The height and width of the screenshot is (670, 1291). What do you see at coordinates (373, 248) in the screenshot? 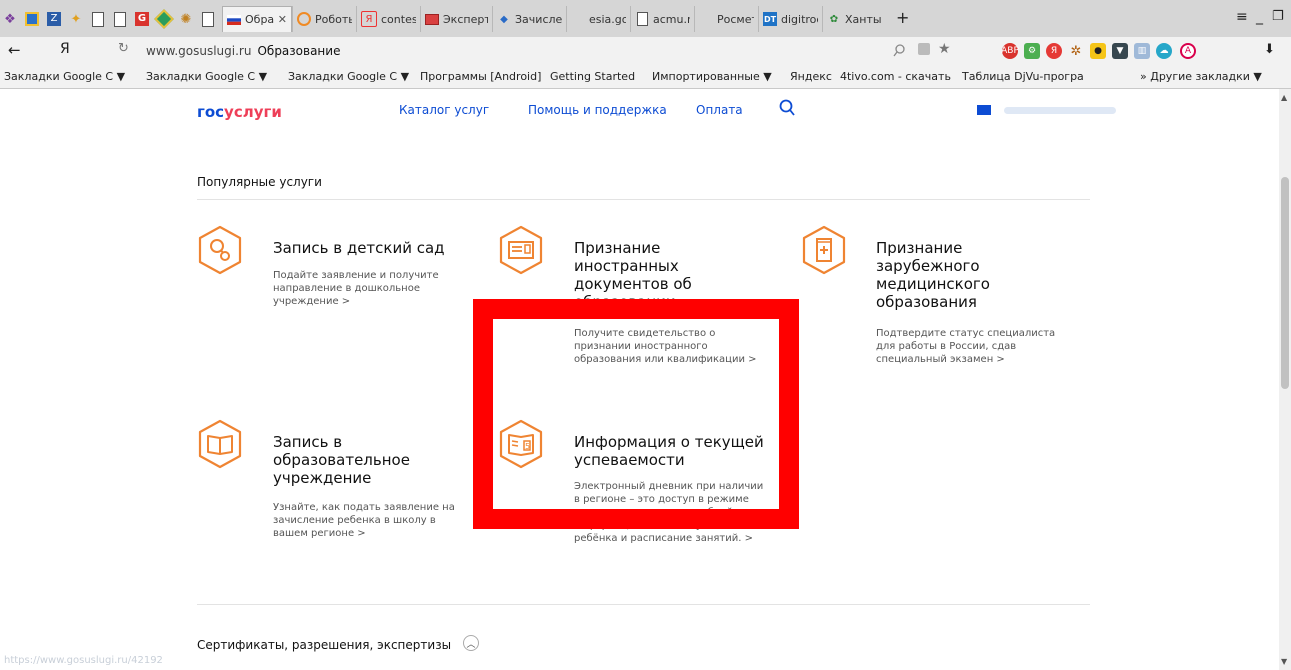
I see `service-title: Запись в детский сад` at bounding box center [373, 248].